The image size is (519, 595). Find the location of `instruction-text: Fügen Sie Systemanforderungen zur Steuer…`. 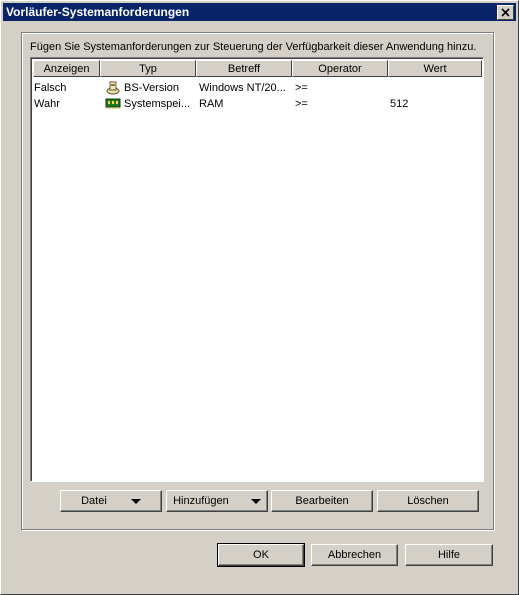

instruction-text: Fügen Sie Systemanforderungen zur Steuer… is located at coordinates (253, 47).